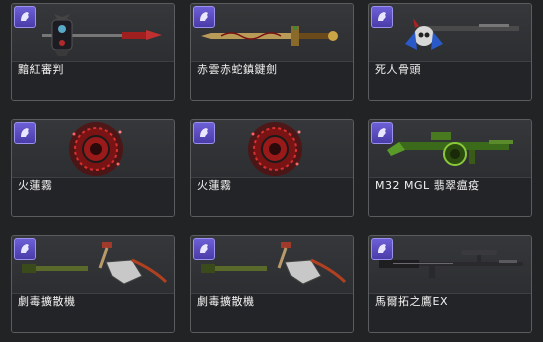 The image size is (543, 342). I want to click on weapon-card-5: 火蓮霧, so click(272, 168).